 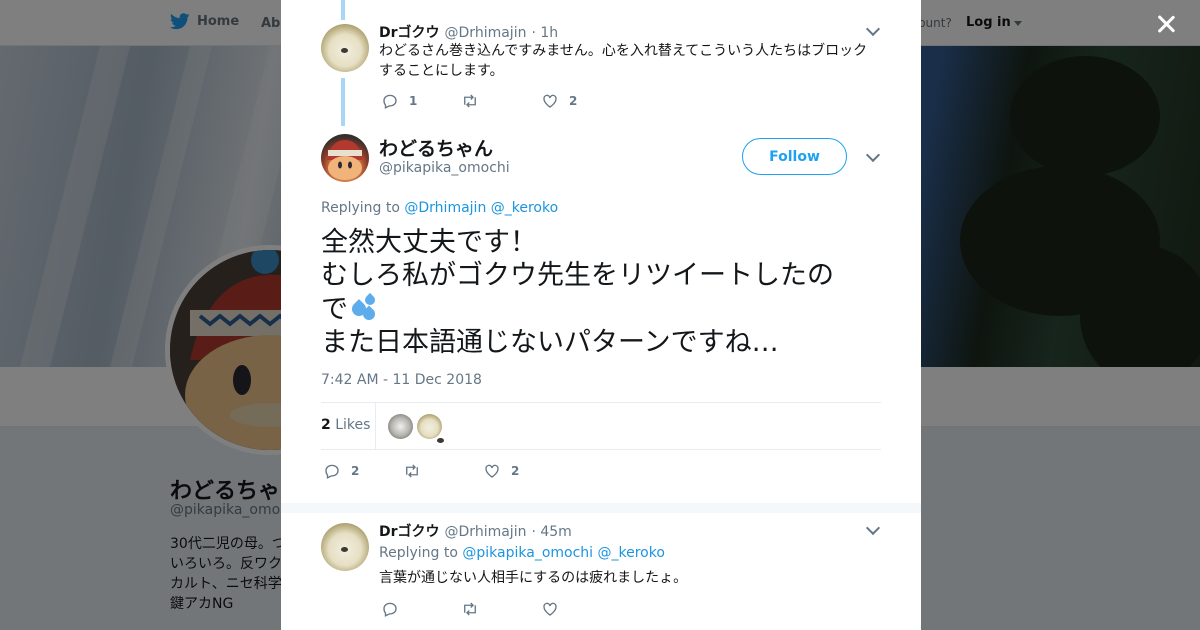 I want to click on tweet-stats: 2 Likes, so click(x=601, y=426).